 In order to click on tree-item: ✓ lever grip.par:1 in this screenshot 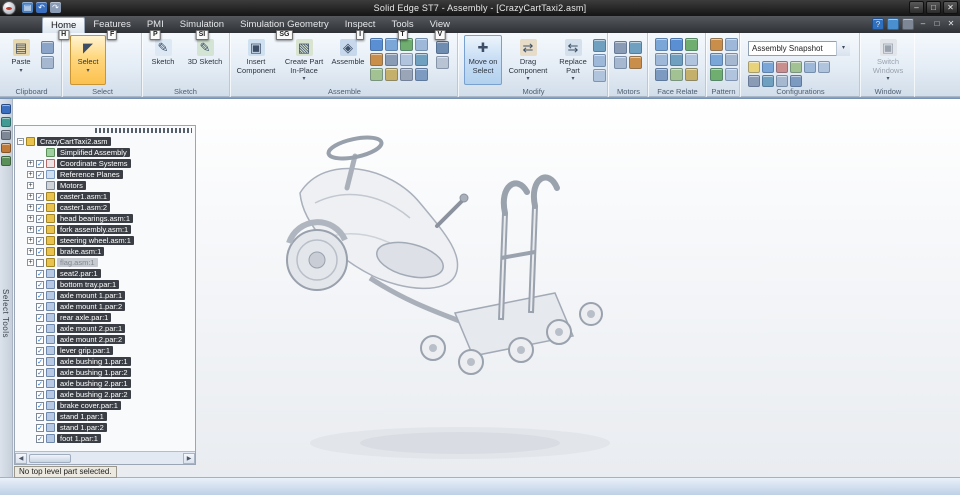, I will do `click(105, 350)`.